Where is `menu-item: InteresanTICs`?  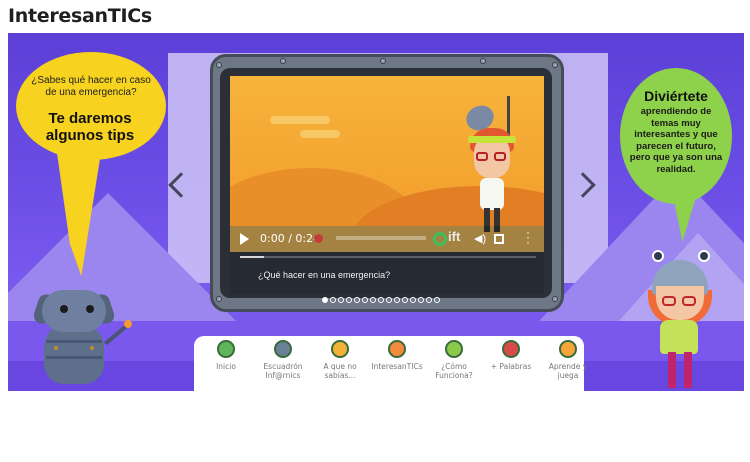
menu-item: InteresanTICs is located at coordinates (397, 355).